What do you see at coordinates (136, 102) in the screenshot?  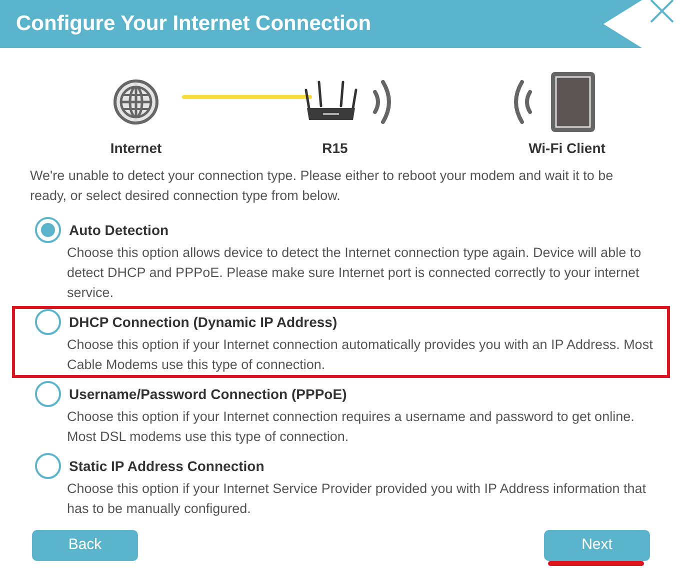 I see `globe-icon` at bounding box center [136, 102].